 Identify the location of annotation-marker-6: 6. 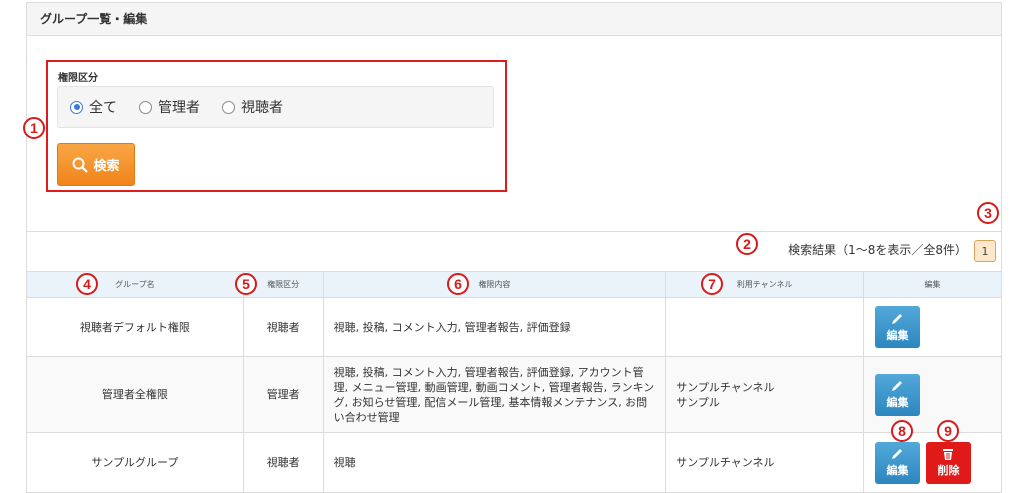
(458, 284).